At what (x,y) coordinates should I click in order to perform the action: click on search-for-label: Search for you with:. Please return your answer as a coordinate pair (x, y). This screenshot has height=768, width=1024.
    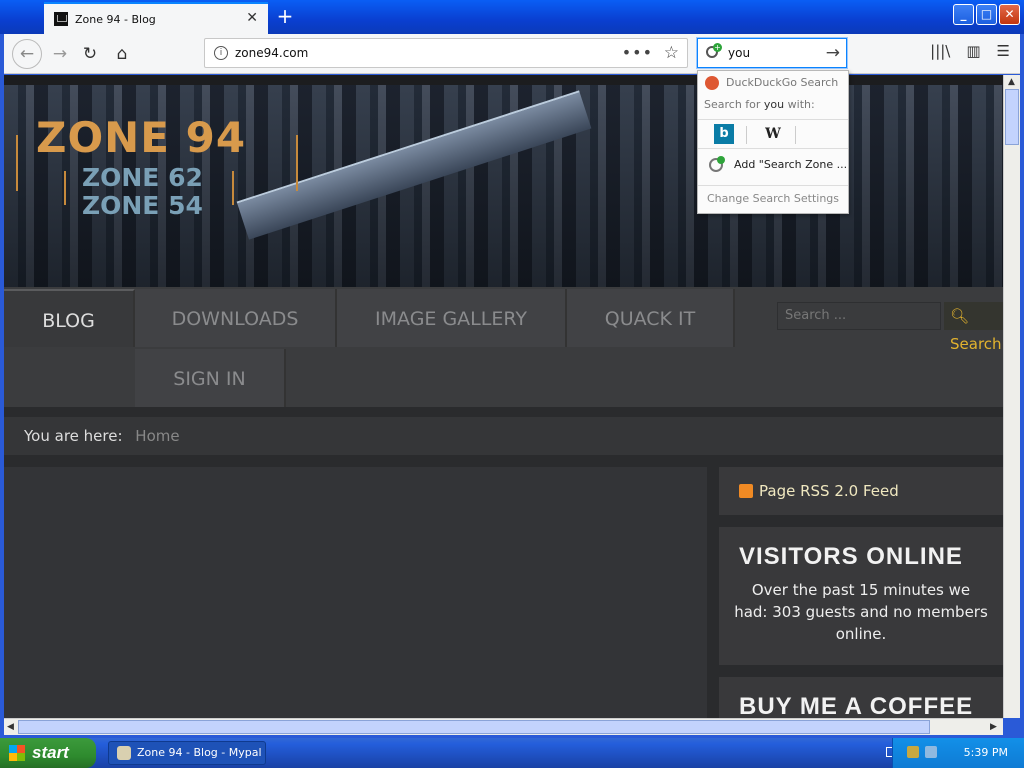
    Looking at the image, I should click on (773, 105).